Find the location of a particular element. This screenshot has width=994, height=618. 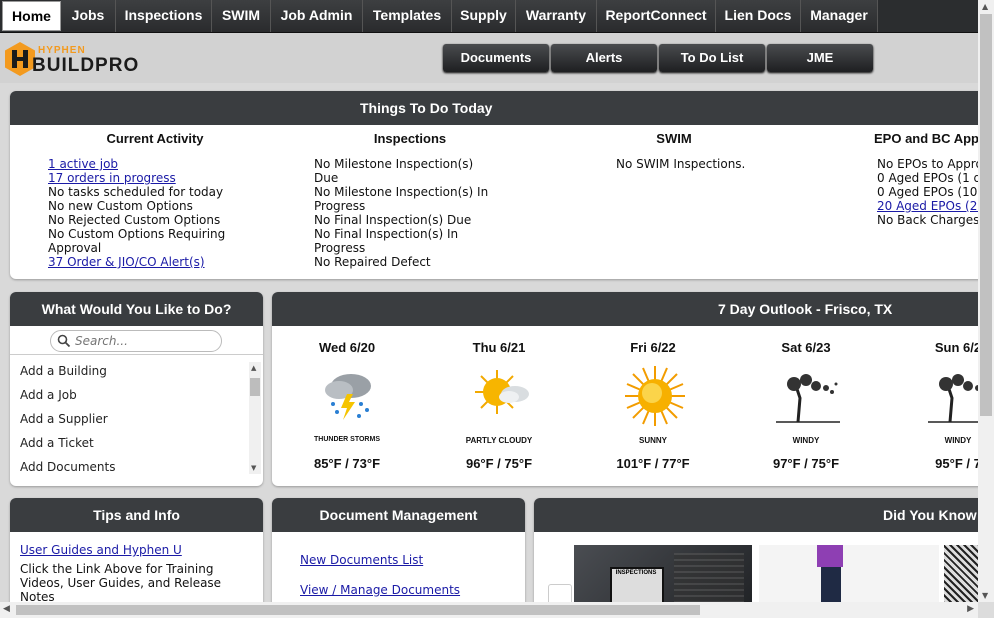

hyphen-buildpro-logo: HYPHEN BUILDPRO is located at coordinates (74, 59).